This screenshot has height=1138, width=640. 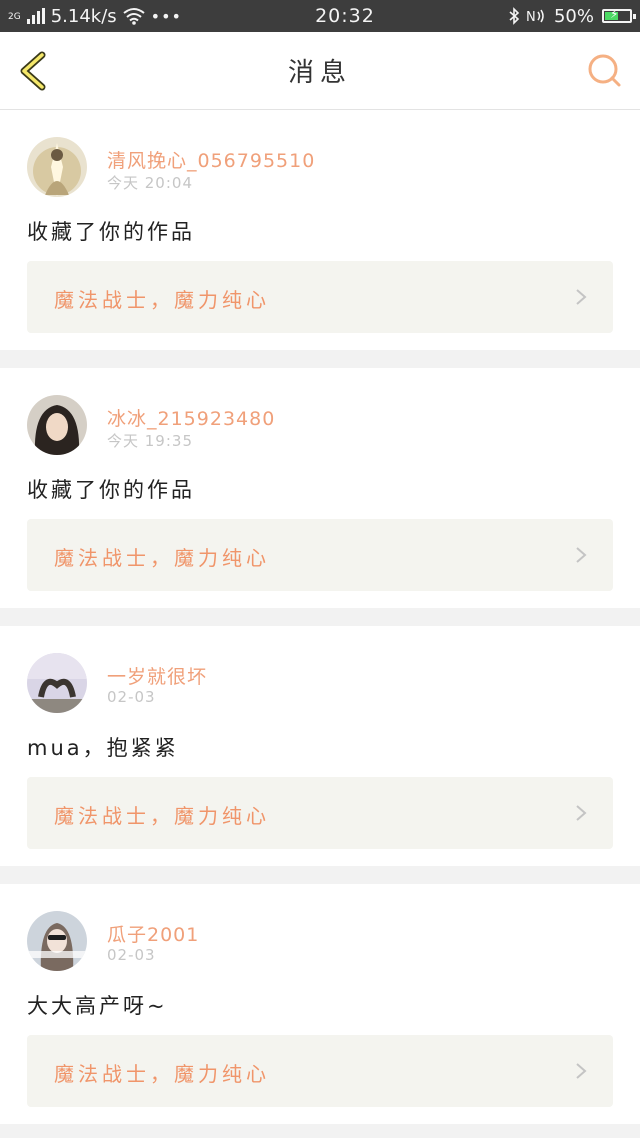 What do you see at coordinates (14, 16) in the screenshot?
I see `network-generation: 2G` at bounding box center [14, 16].